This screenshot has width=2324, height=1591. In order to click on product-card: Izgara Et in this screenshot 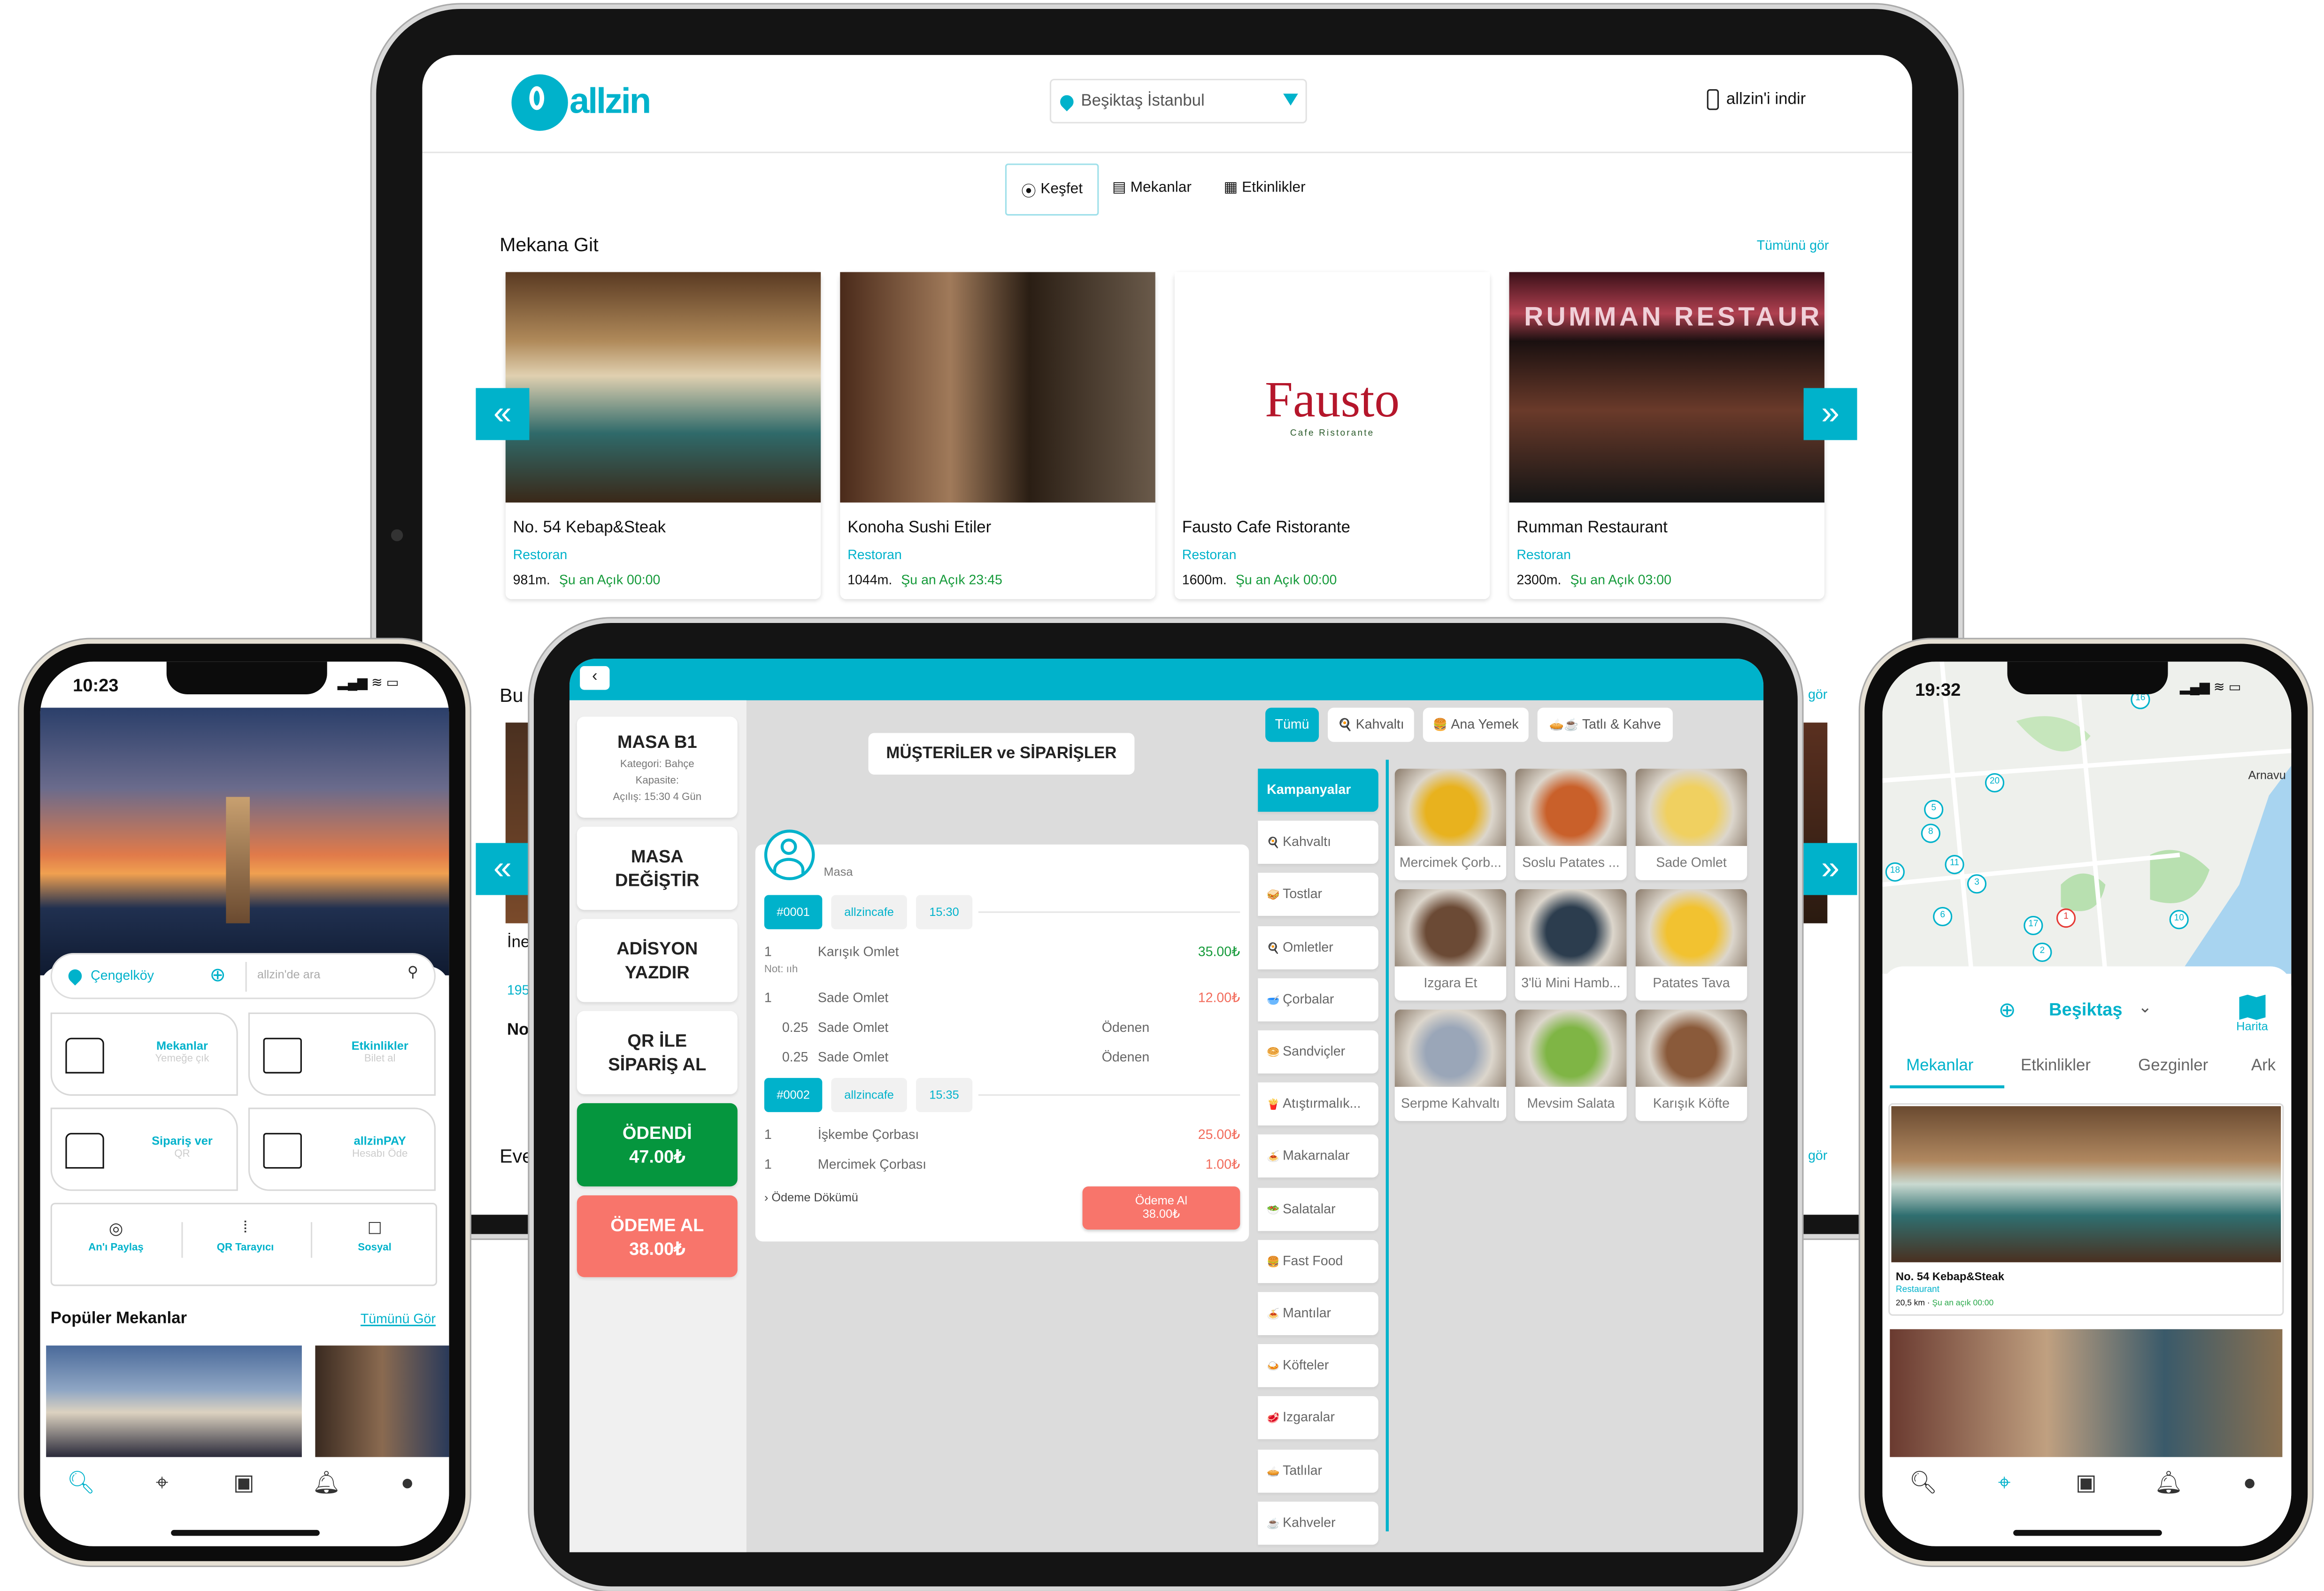, I will do `click(1450, 945)`.